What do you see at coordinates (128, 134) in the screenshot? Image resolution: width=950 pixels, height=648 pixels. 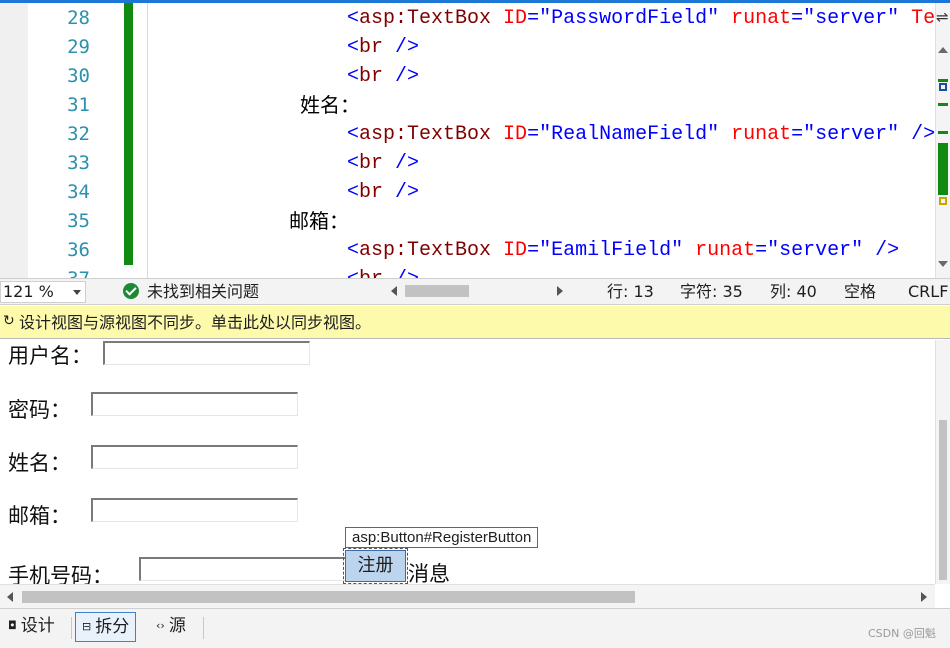 I see `change-tracking-bar` at bounding box center [128, 134].